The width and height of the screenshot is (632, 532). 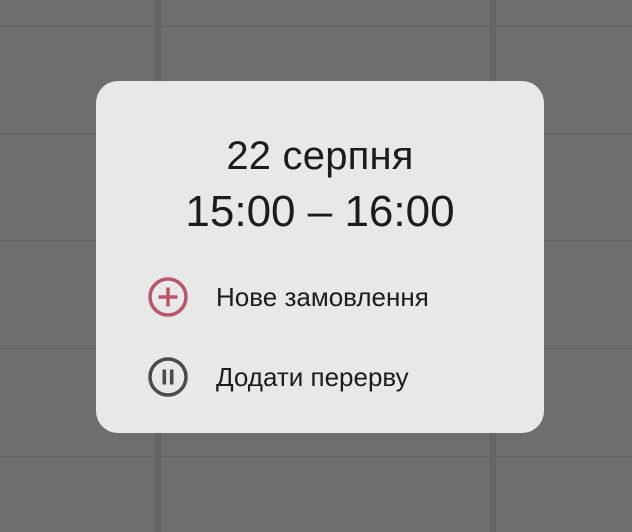 What do you see at coordinates (312, 376) in the screenshot?
I see `add-break-label: Додати перерву` at bounding box center [312, 376].